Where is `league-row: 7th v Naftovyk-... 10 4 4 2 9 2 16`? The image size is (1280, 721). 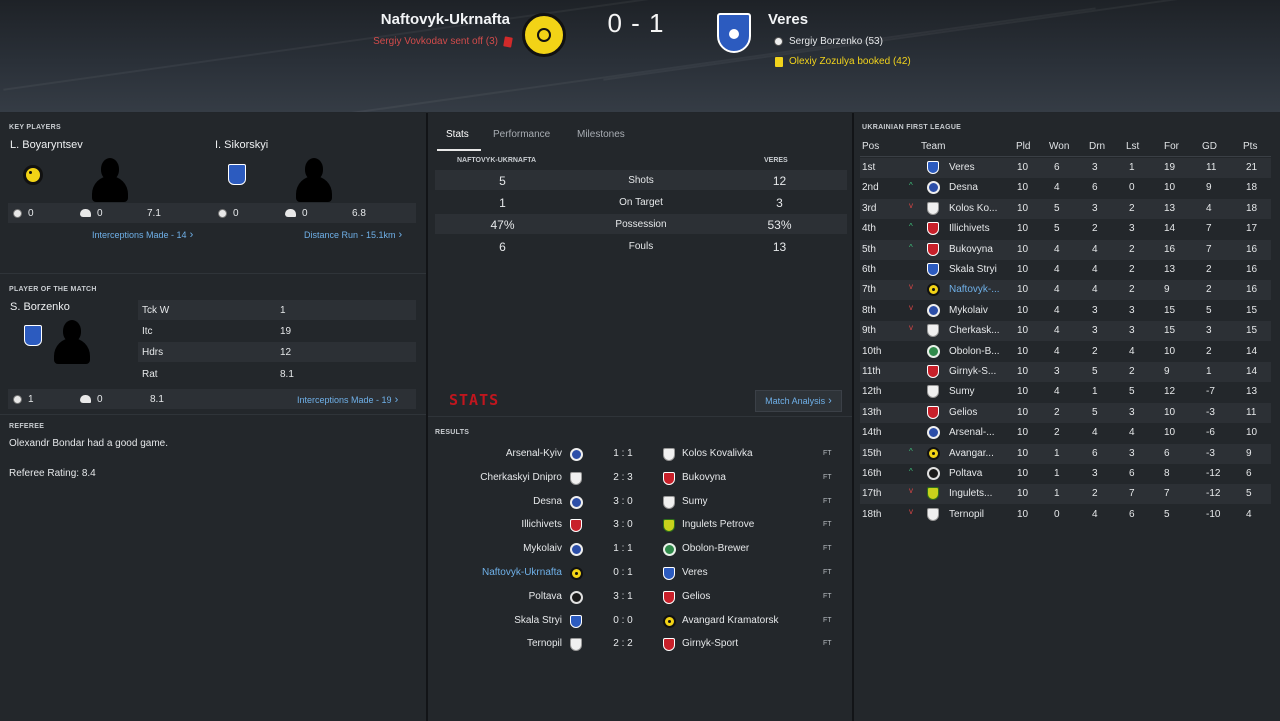 league-row: 7th v Naftovyk-... 10 4 4 2 9 2 16 is located at coordinates (1065, 290).